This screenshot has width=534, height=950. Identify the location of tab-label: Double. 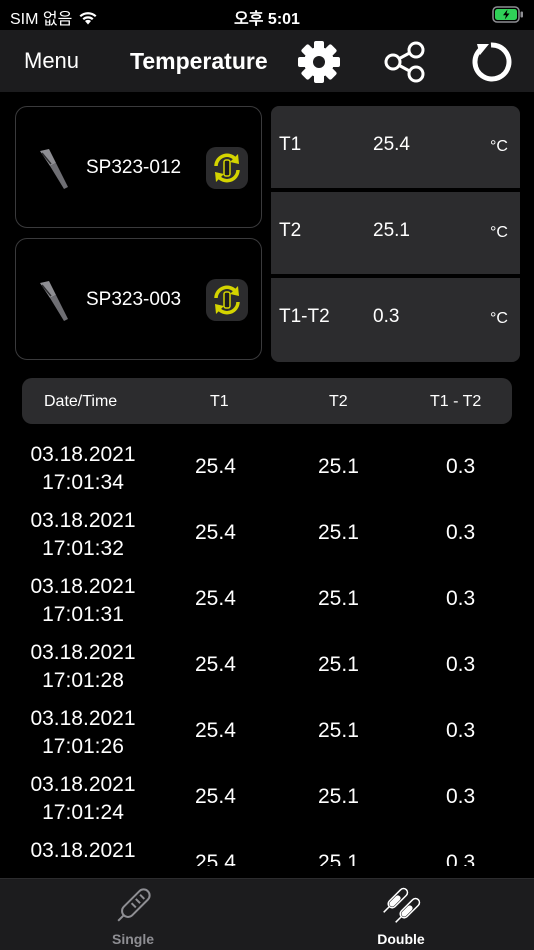
(401, 939).